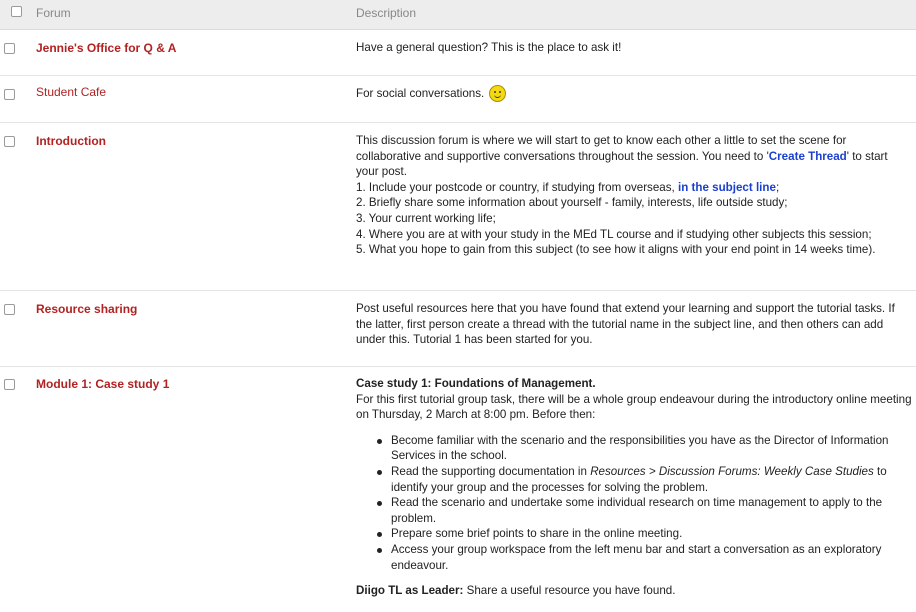 The width and height of the screenshot is (916, 612). Describe the element at coordinates (386, 13) in the screenshot. I see `description-column-header: Description` at that location.